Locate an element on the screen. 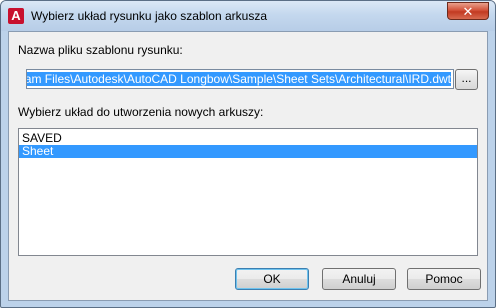 This screenshot has height=308, width=496. close-button: ✕ is located at coordinates (468, 11).